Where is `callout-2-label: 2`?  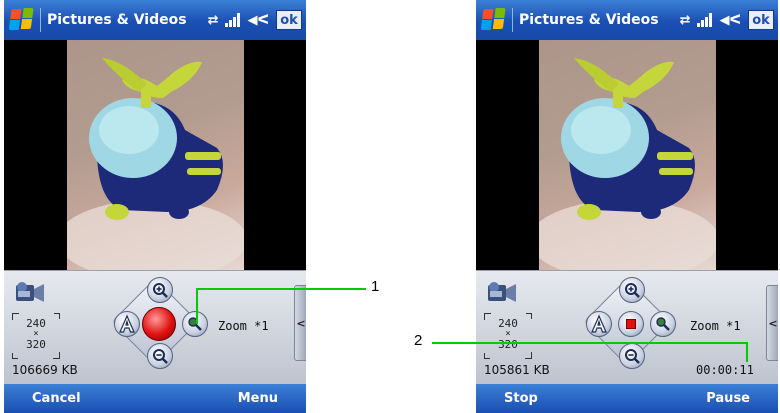
callout-2-label: 2 is located at coordinates (418, 340).